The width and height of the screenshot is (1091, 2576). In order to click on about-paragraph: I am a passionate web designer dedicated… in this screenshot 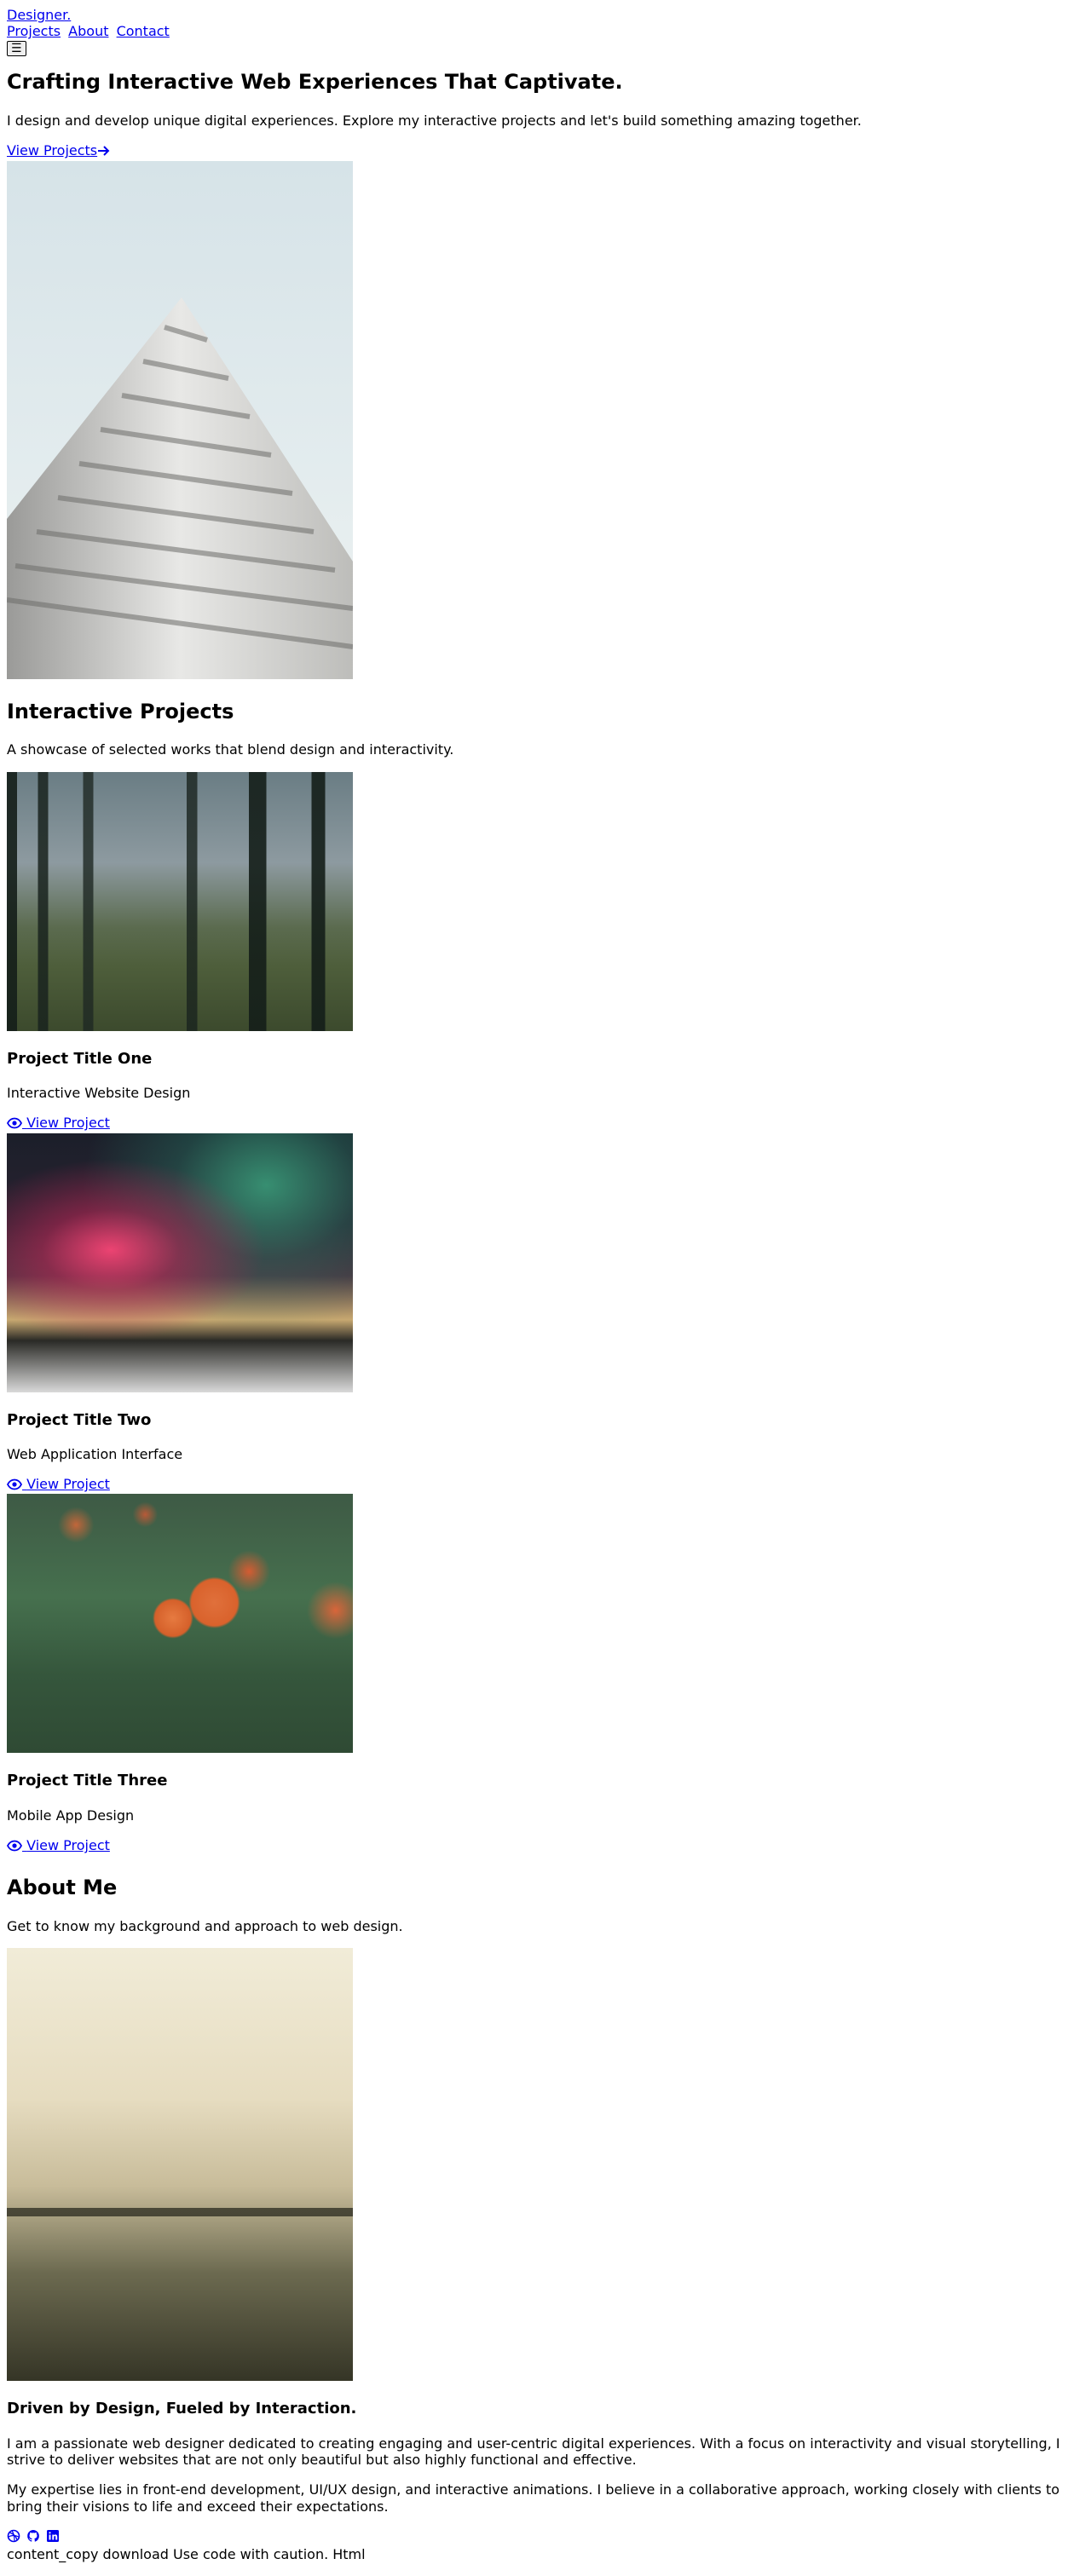, I will do `click(533, 2452)`.